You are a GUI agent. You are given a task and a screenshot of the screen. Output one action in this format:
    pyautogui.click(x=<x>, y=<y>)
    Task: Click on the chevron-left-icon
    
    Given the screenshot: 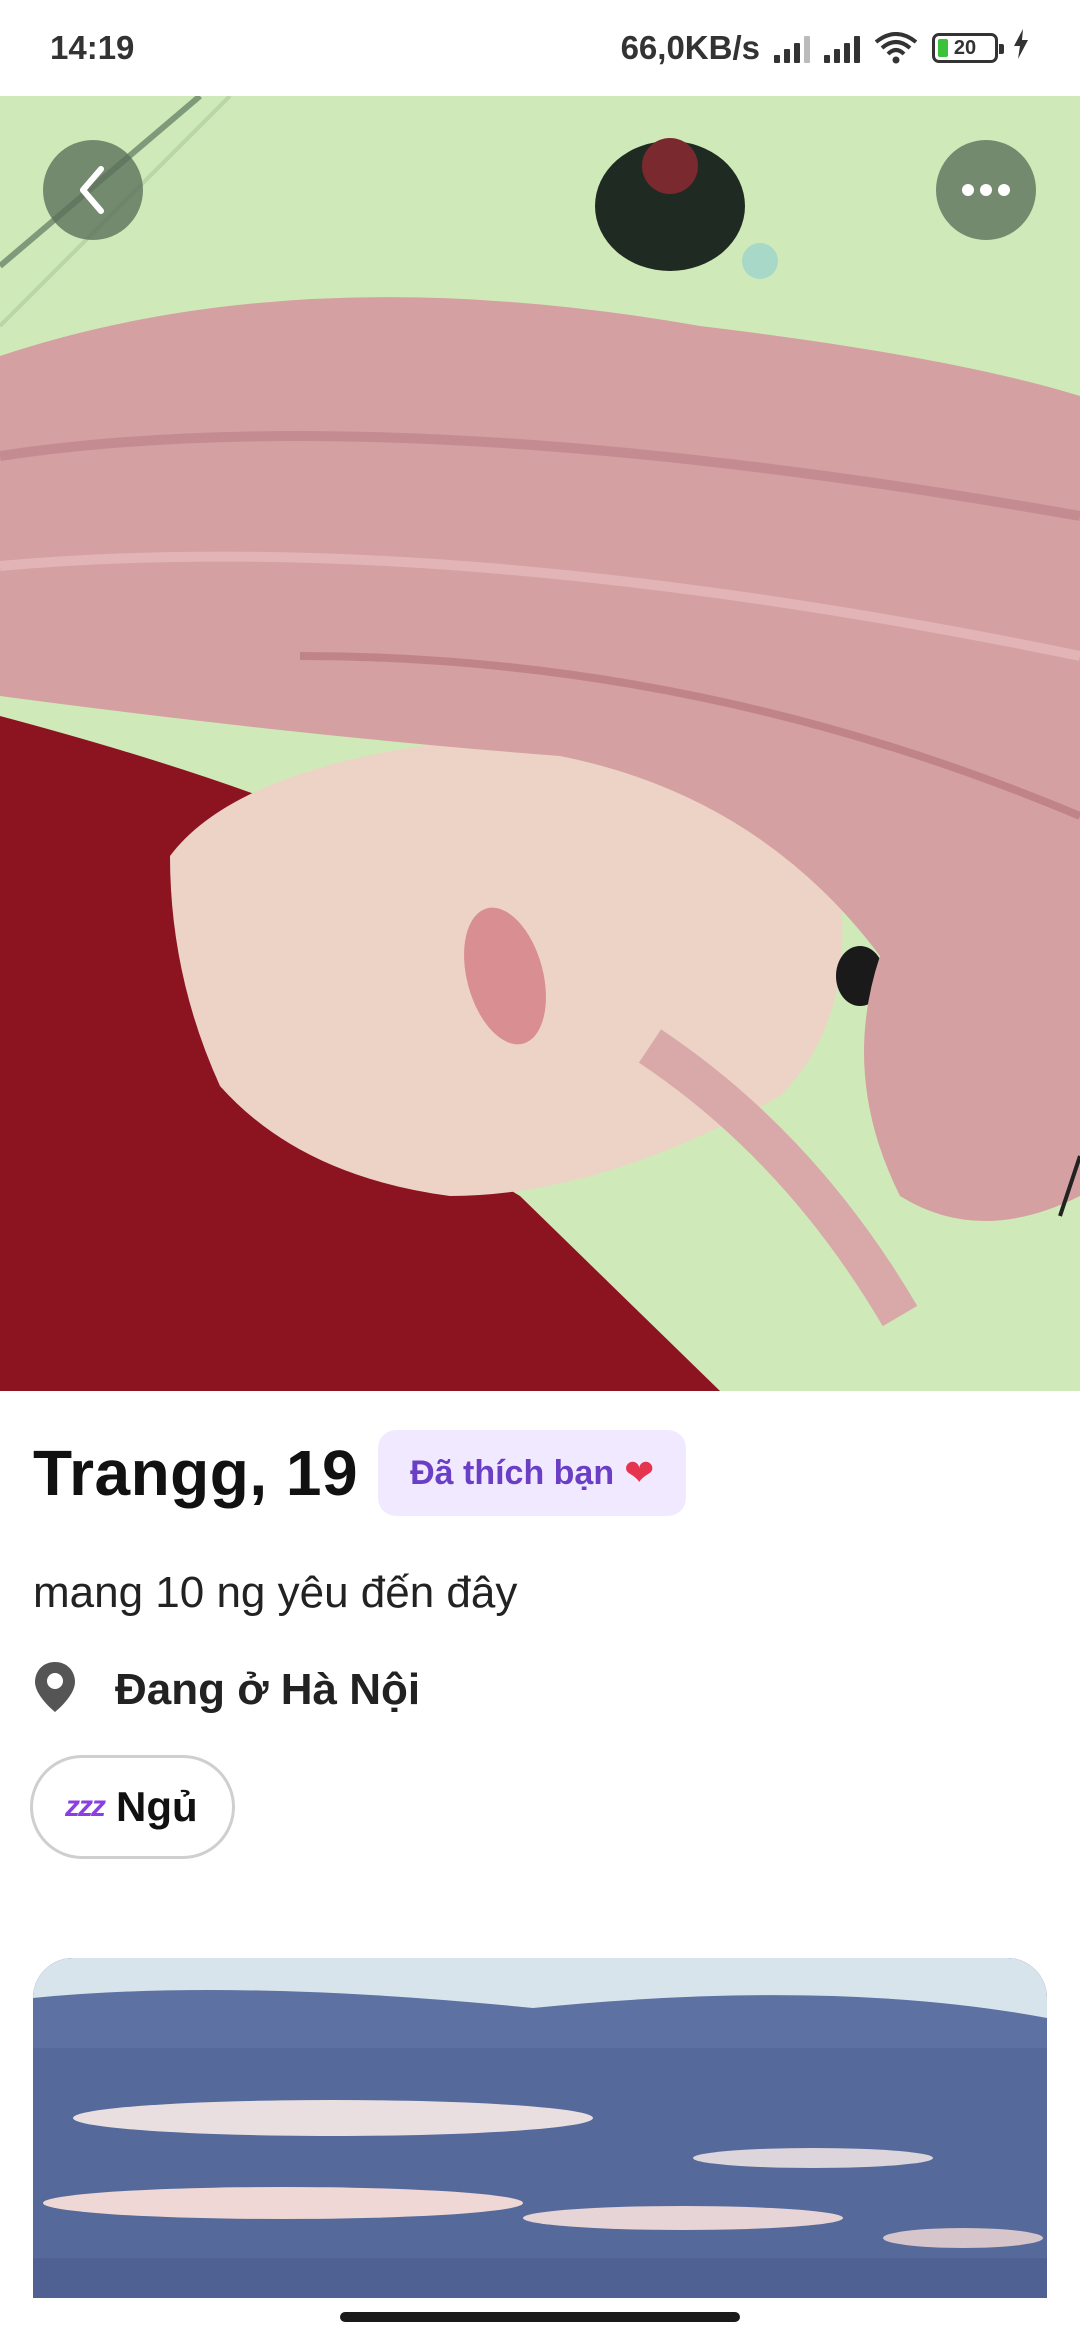 What is the action you would take?
    pyautogui.click(x=93, y=190)
    